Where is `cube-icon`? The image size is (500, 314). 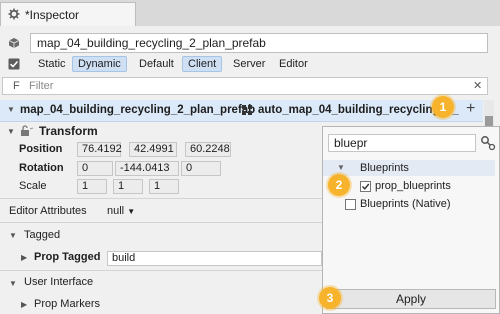
cube-icon is located at coordinates (14, 43).